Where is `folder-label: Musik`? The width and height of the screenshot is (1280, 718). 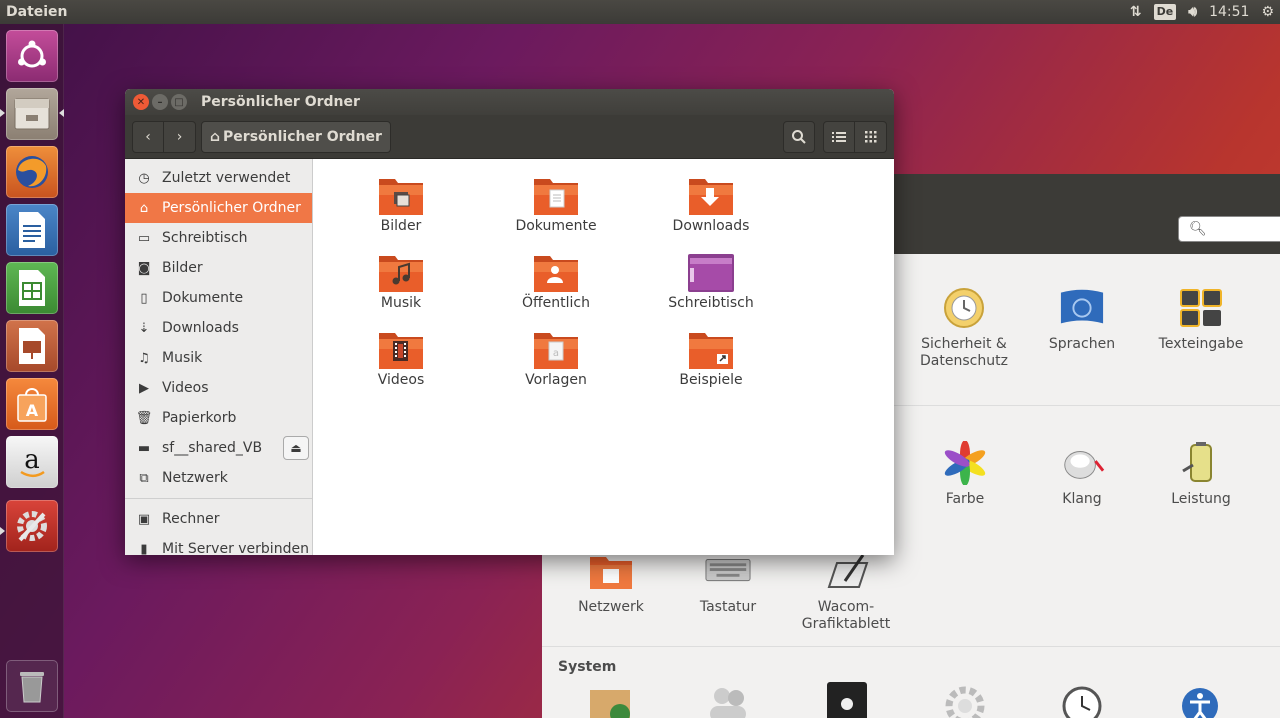
folder-label: Musik is located at coordinates (401, 303).